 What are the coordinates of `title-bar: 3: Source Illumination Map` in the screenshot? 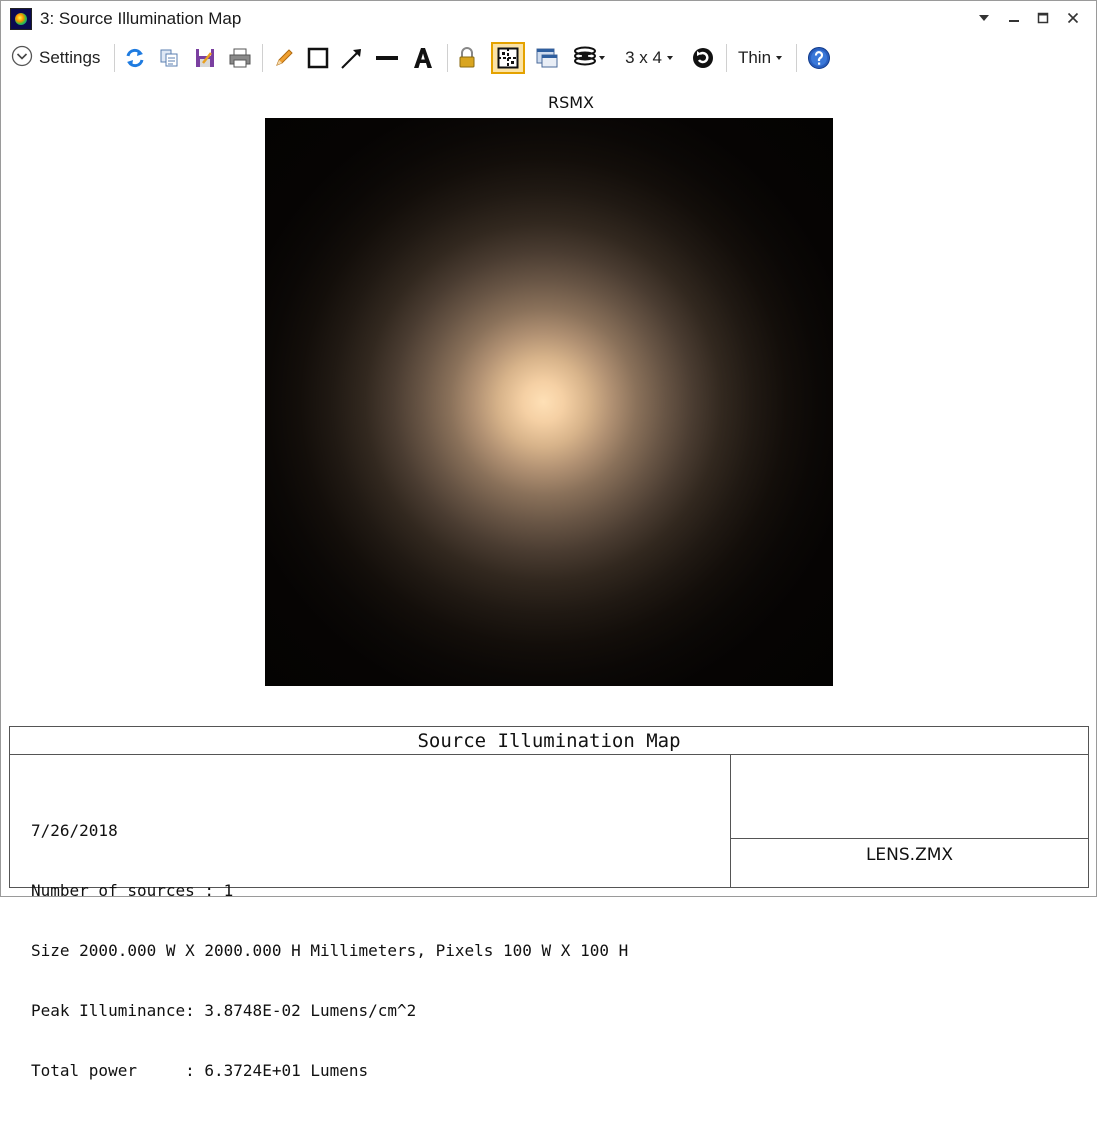 It's located at (548, 18).